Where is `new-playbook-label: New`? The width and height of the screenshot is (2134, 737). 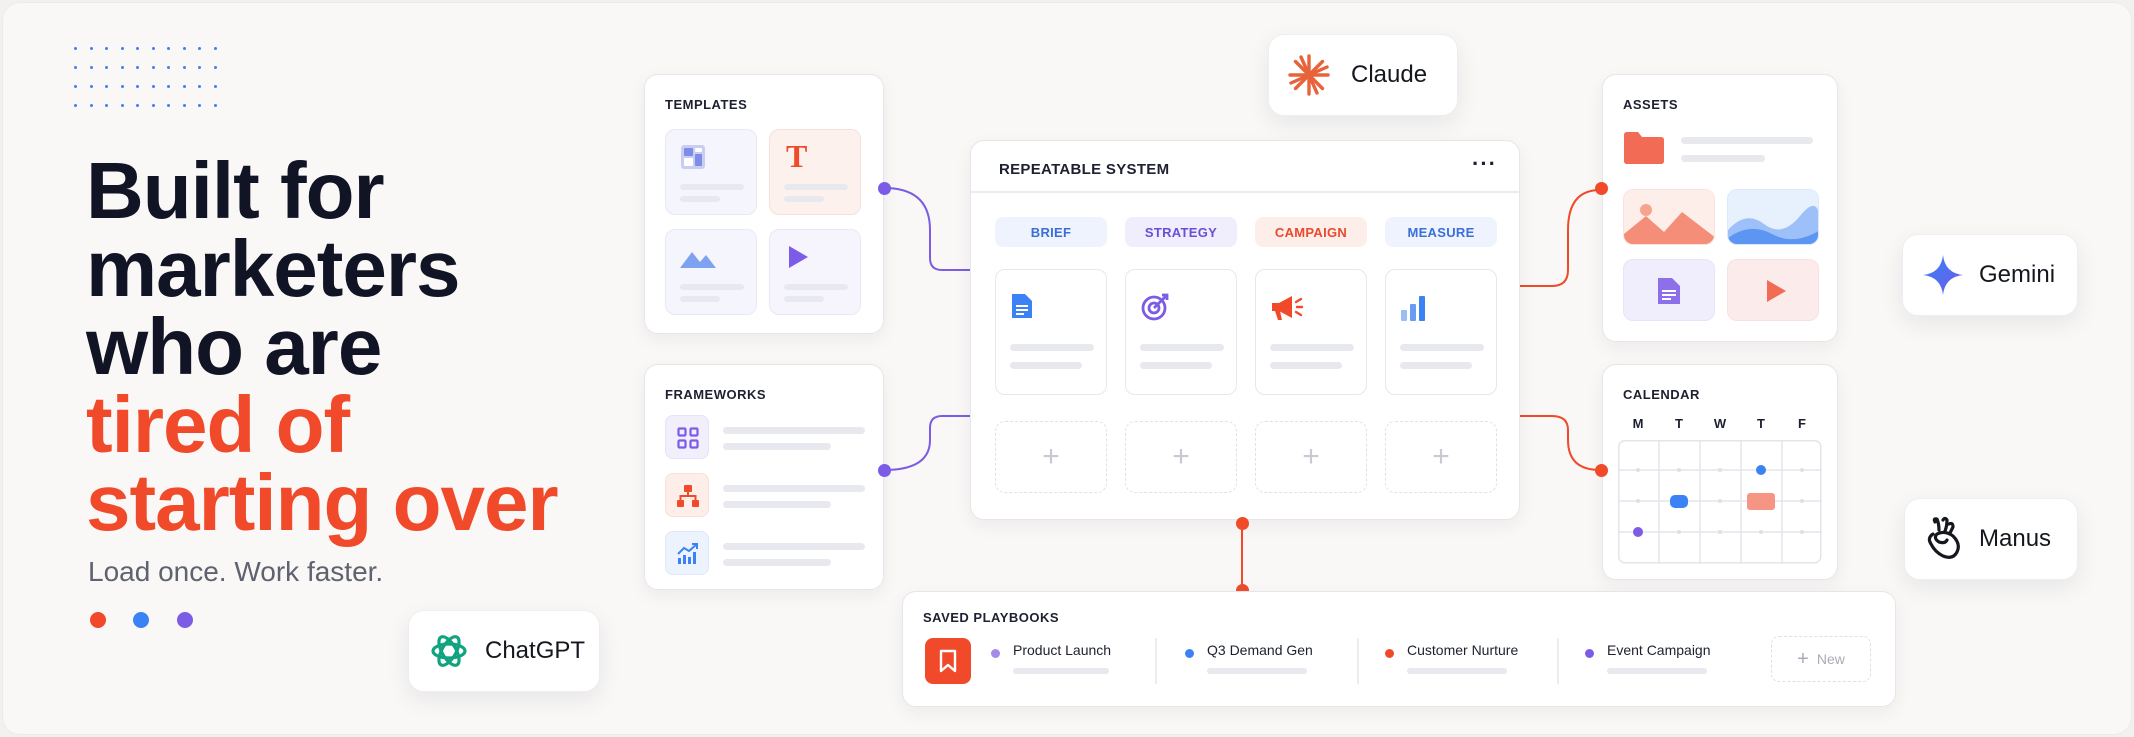
new-playbook-label: New is located at coordinates (1830, 659).